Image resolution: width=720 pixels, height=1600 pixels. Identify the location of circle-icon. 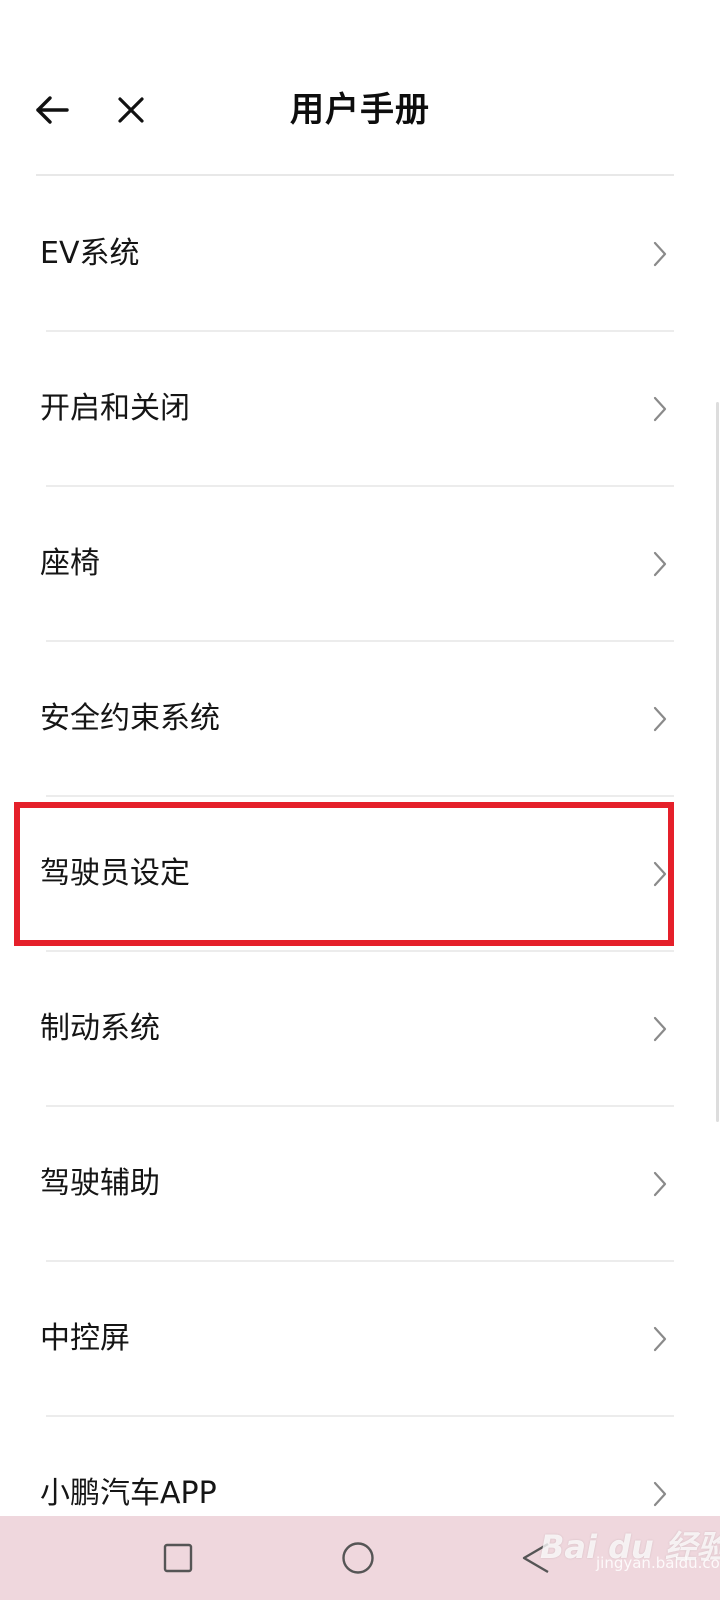
(358, 1558).